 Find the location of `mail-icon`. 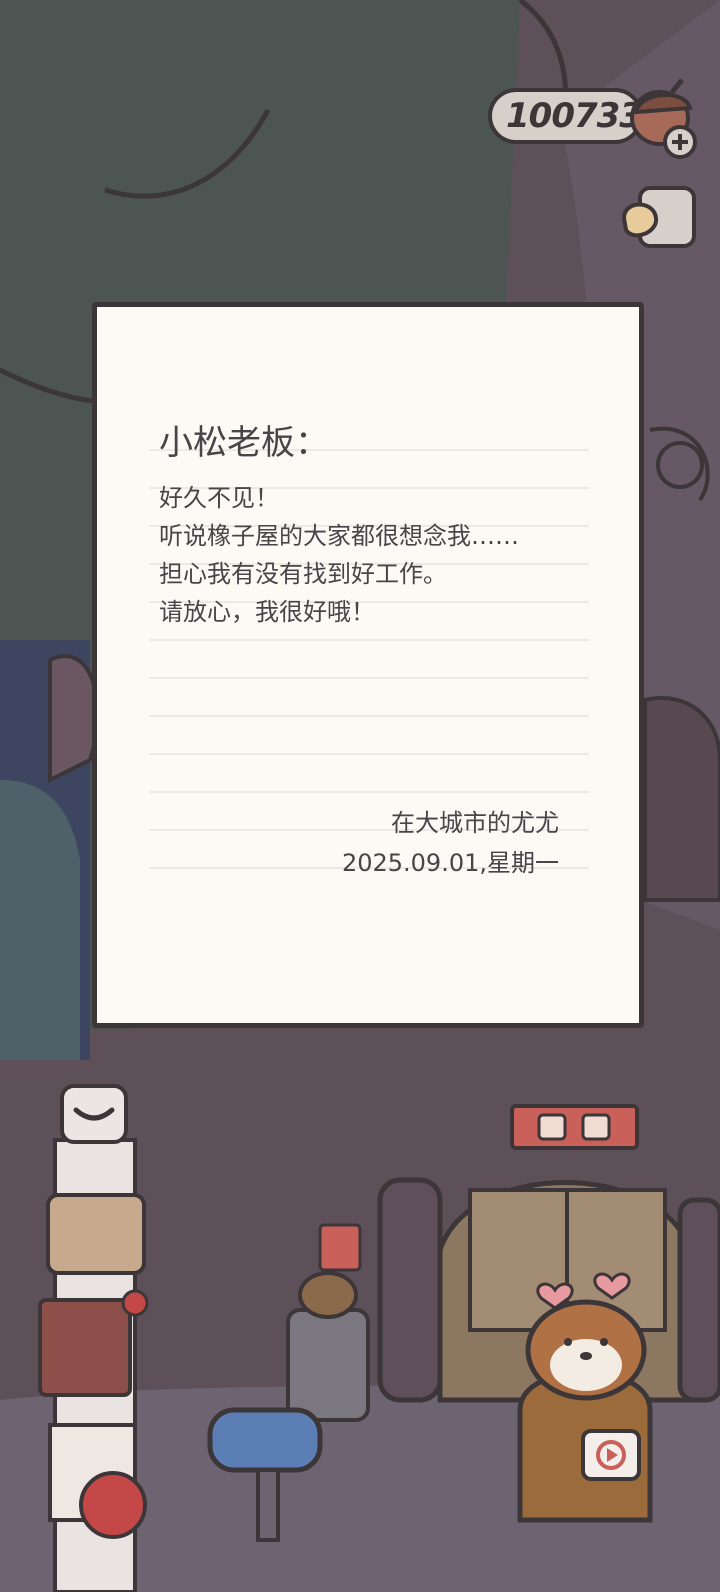

mail-icon is located at coordinates (94, 1114).